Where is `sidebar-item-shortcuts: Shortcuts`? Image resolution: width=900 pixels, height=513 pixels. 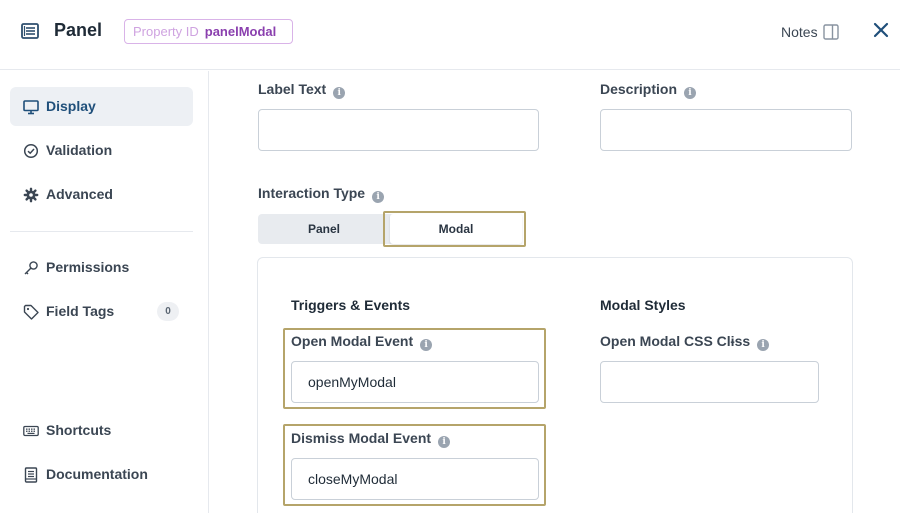 sidebar-item-shortcuts: Shortcuts is located at coordinates (101, 430).